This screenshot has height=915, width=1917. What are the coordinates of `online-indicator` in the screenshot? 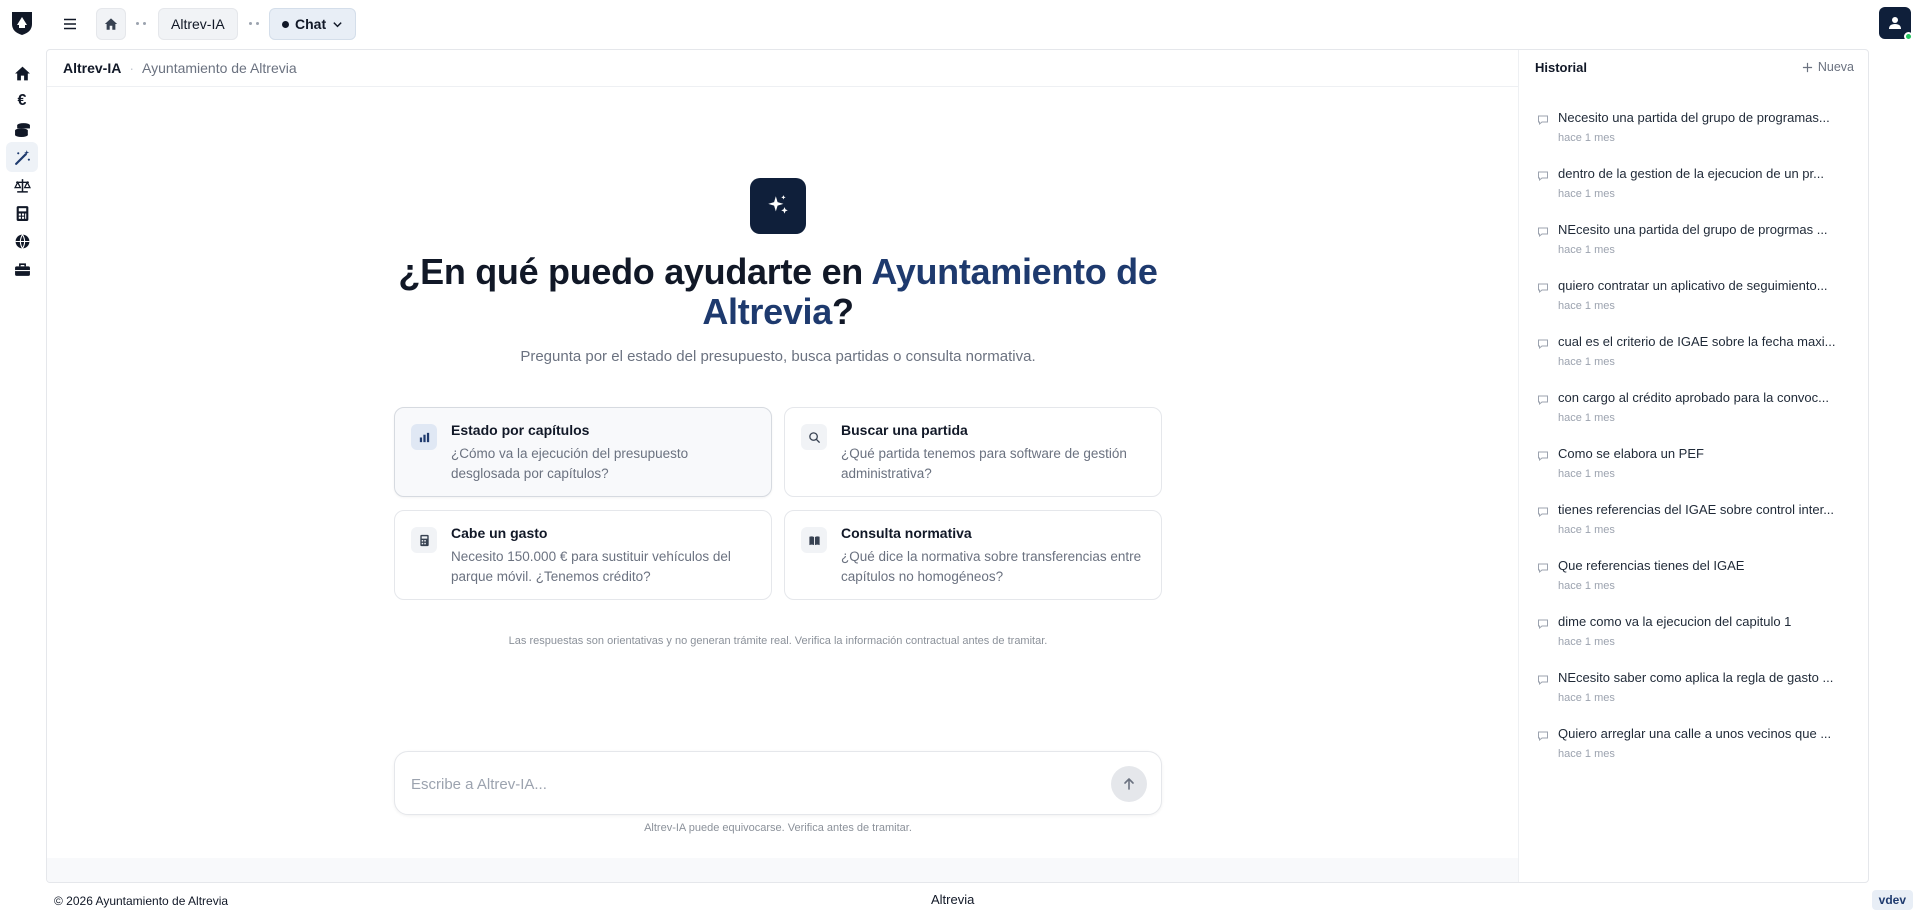 It's located at (1908, 36).